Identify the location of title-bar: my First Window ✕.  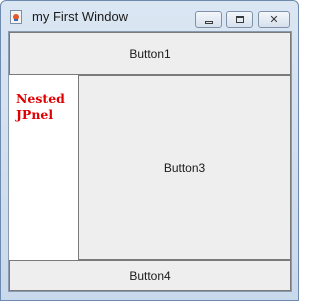
(149, 16).